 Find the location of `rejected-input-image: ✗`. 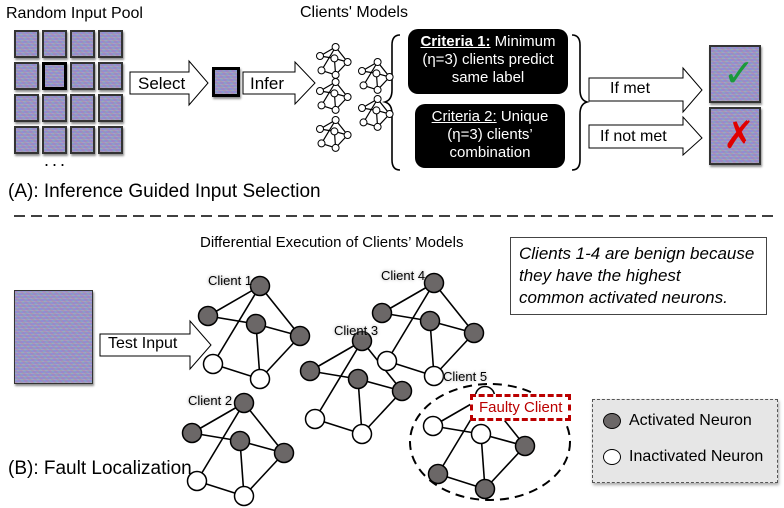

rejected-input-image: ✗ is located at coordinates (735, 136).